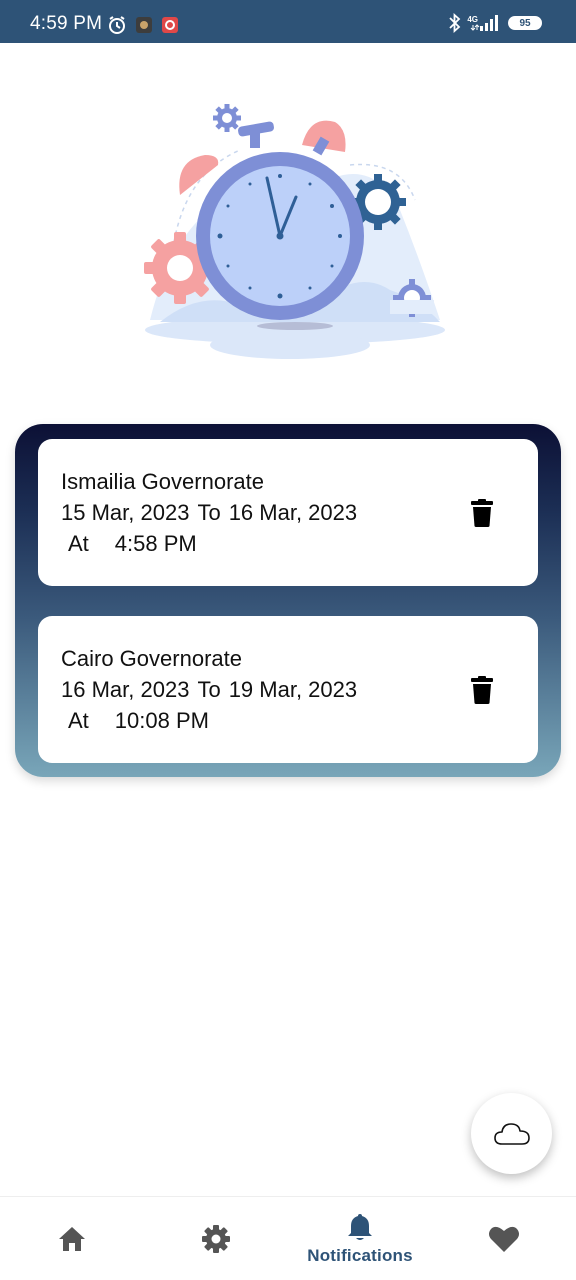  I want to click on battery-indicator: 95, so click(525, 23).